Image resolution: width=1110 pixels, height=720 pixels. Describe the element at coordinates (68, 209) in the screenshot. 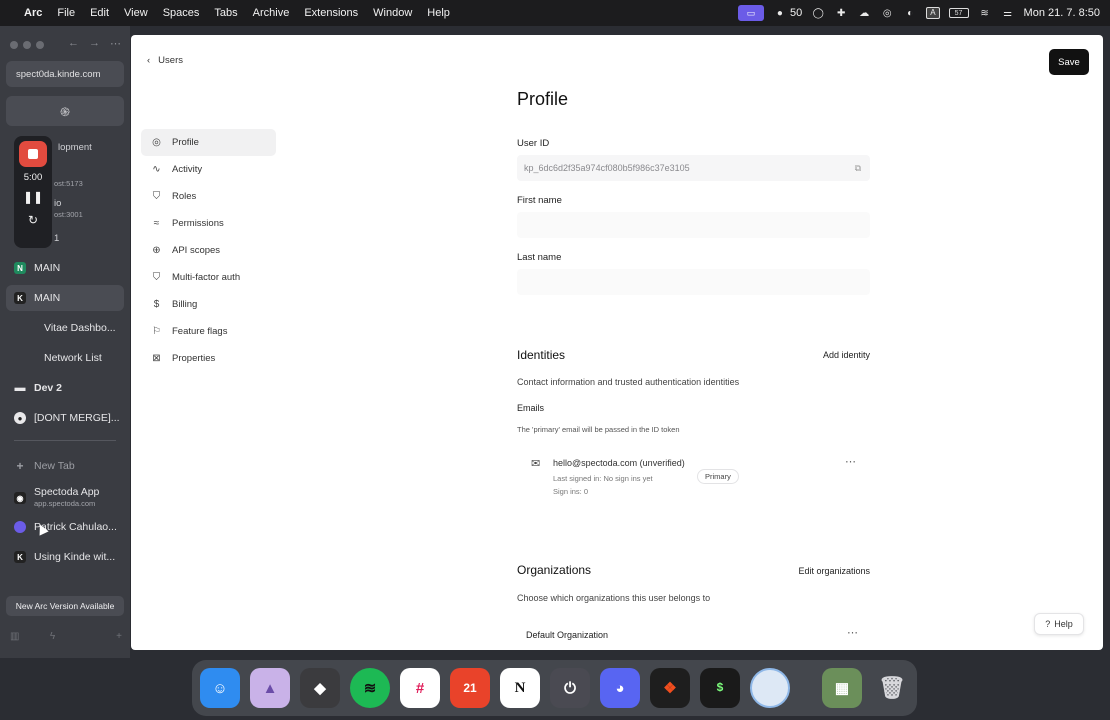

I see `partial-tab-3: io ost:3001` at that location.